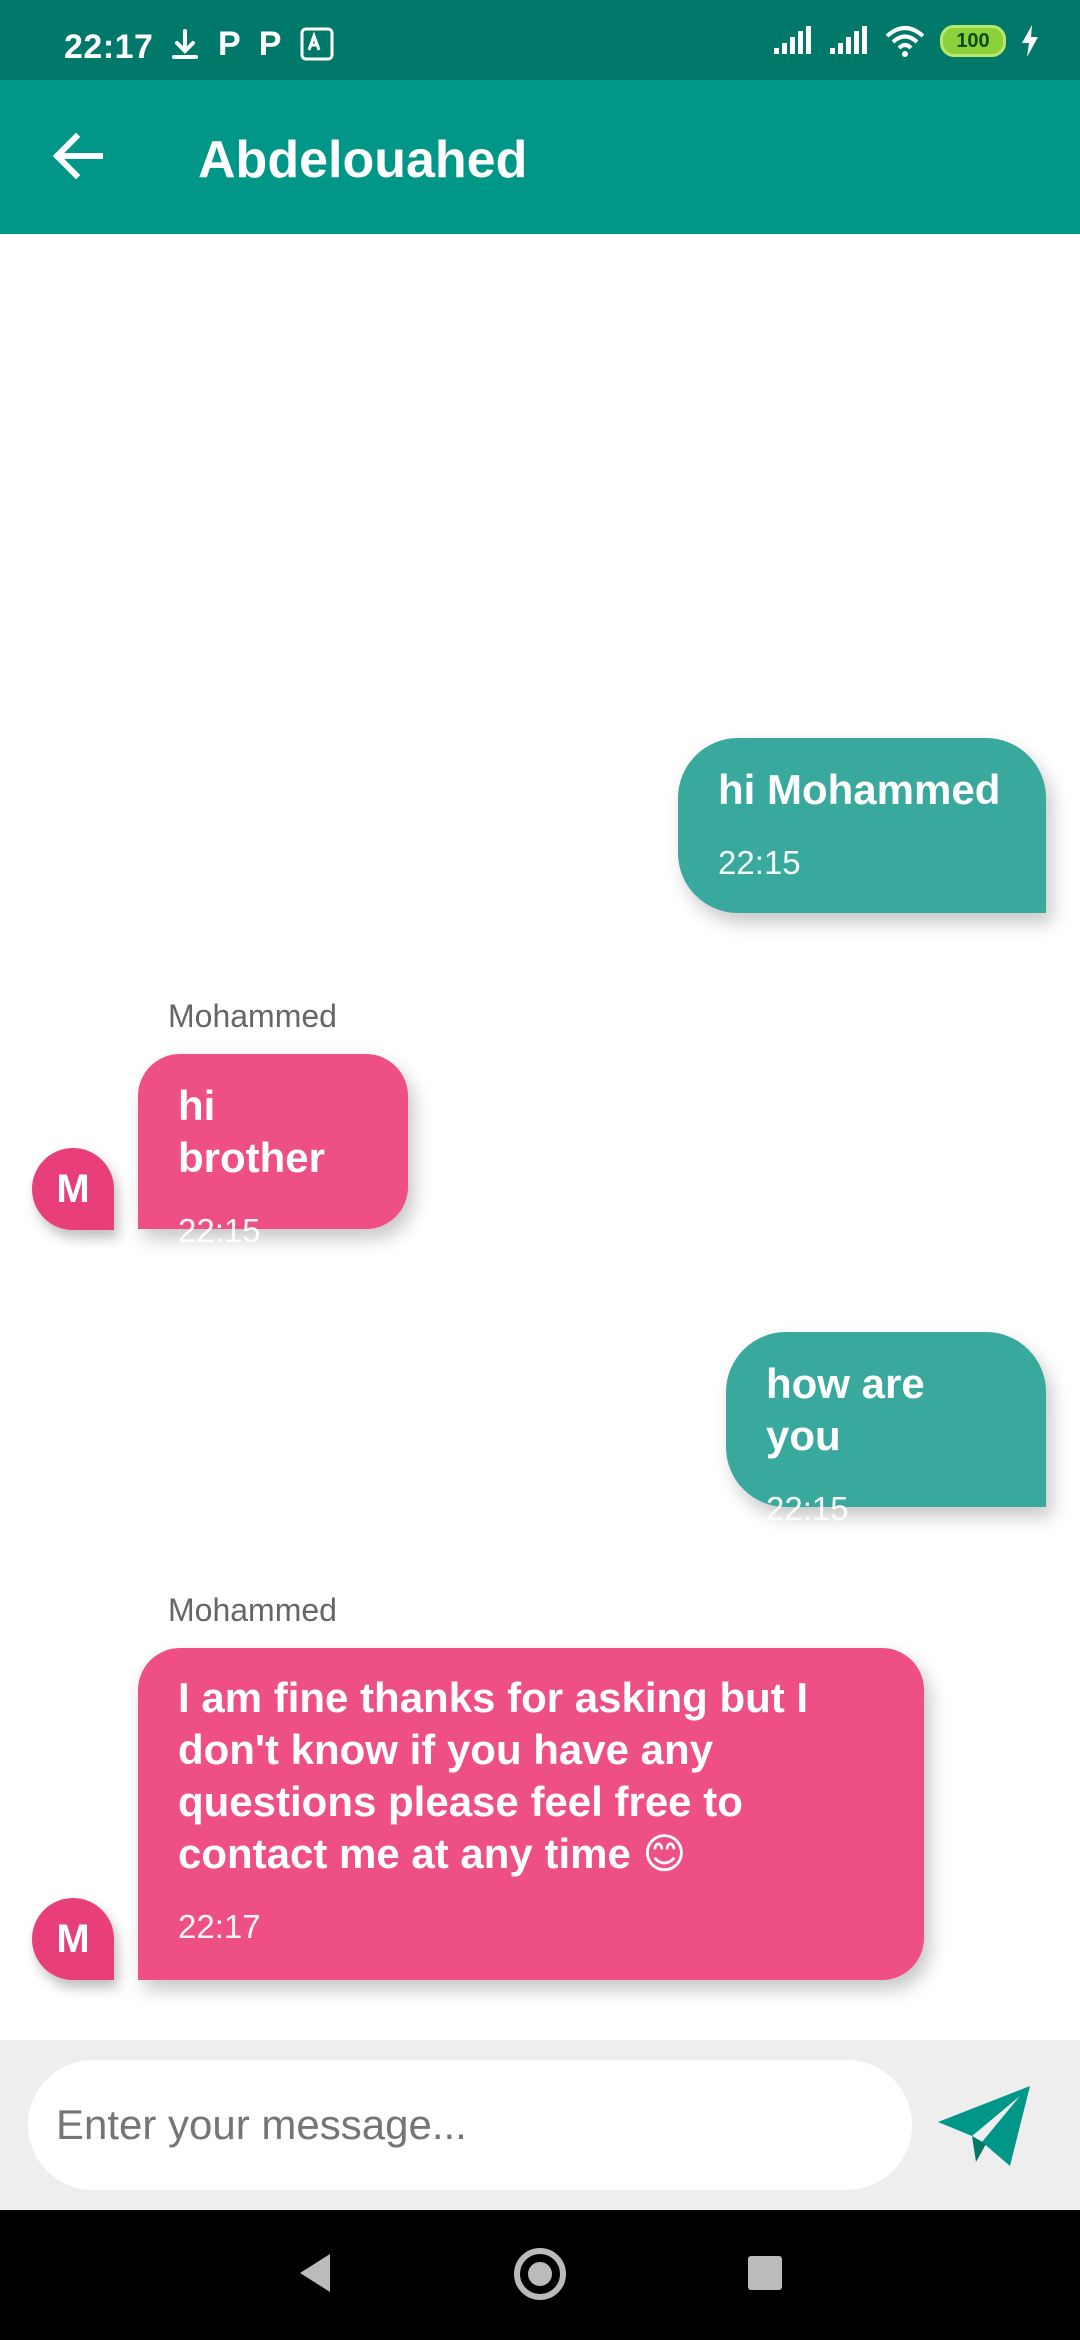 This screenshot has height=2340, width=1080. Describe the element at coordinates (109, 47) in the screenshot. I see `status-time: 22:17` at that location.